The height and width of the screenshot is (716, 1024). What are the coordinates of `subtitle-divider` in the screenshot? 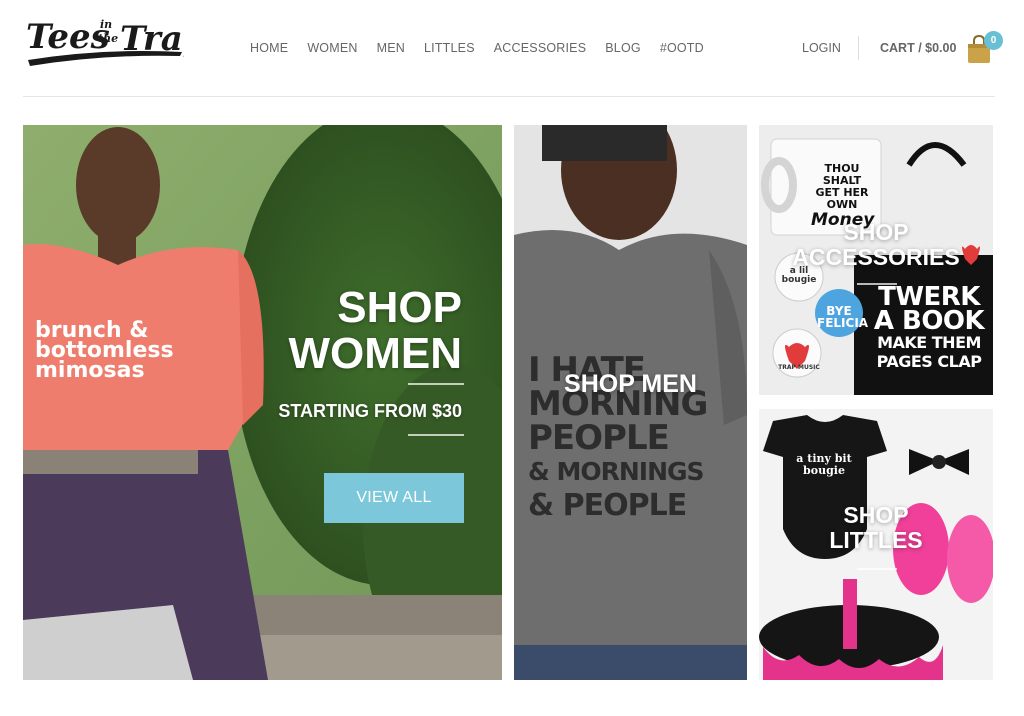 It's located at (436, 435).